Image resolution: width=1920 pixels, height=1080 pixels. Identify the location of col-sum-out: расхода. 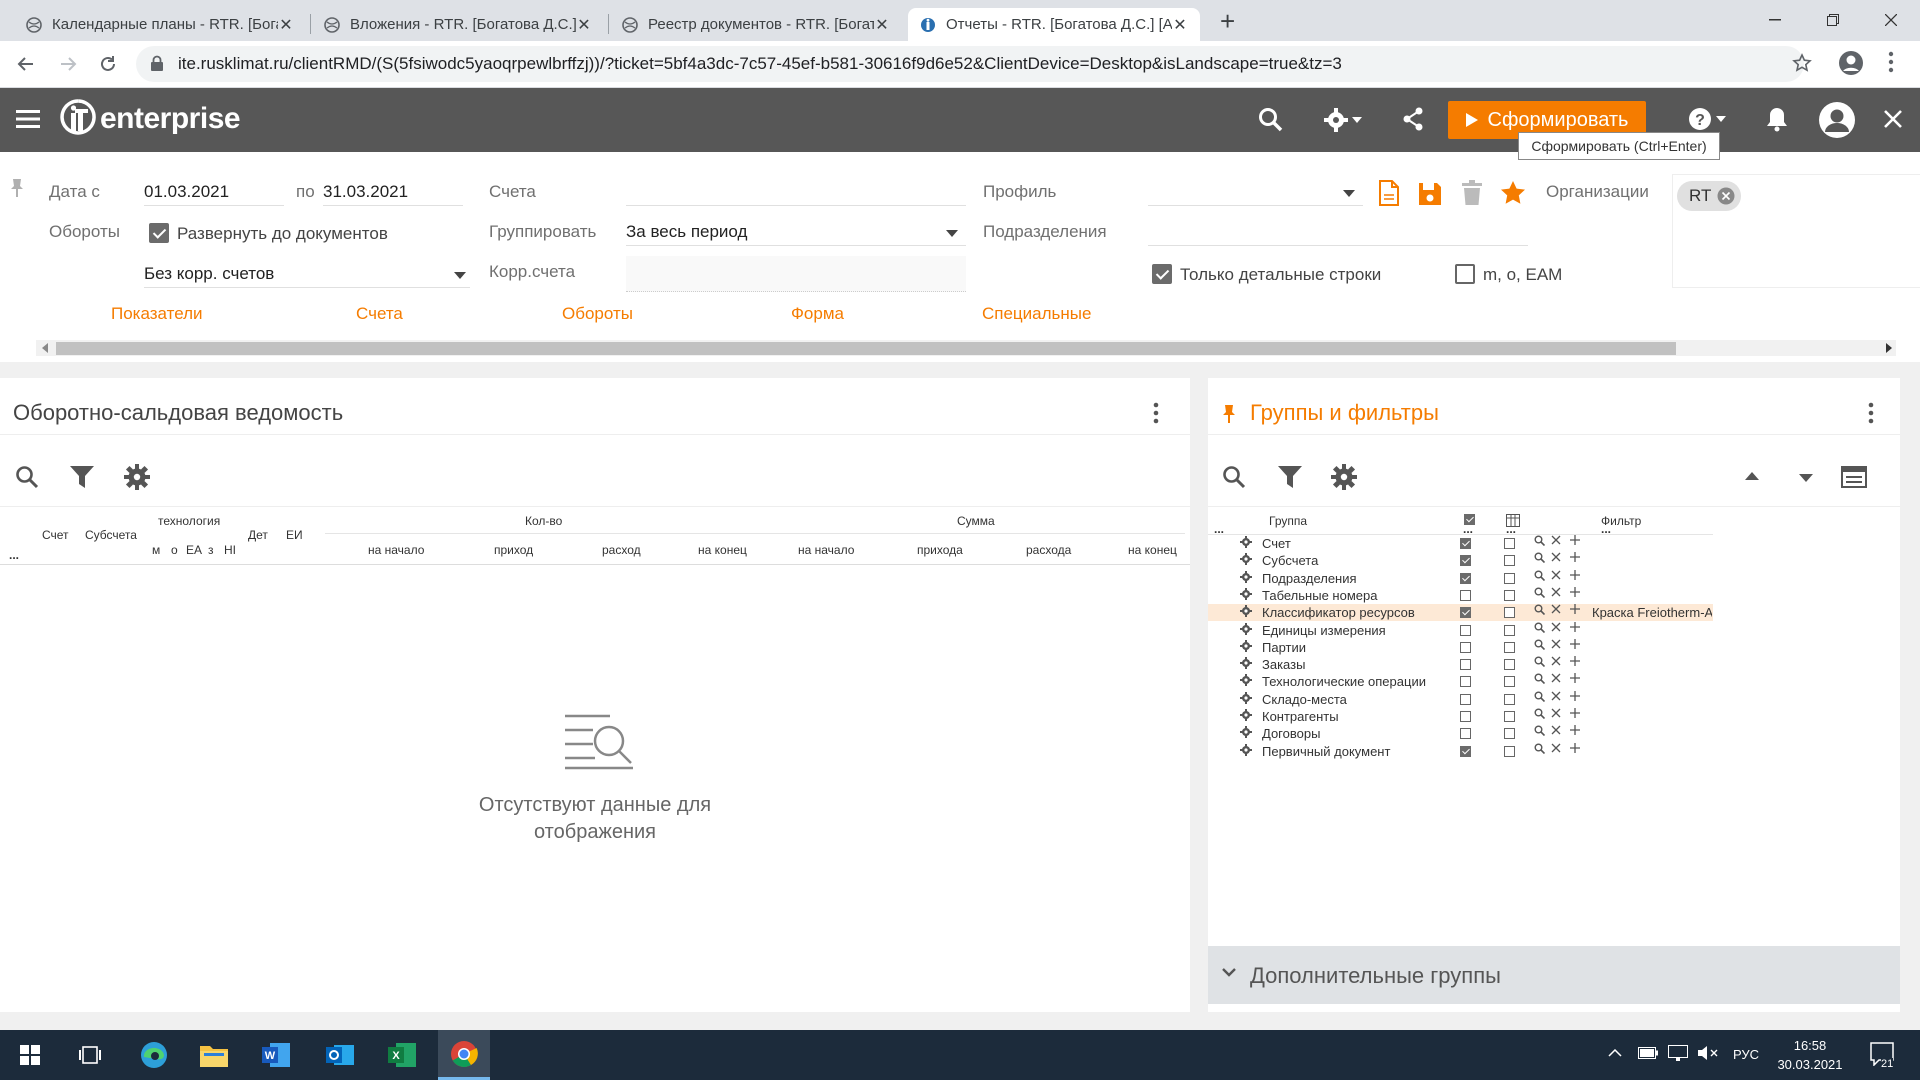
(1048, 550).